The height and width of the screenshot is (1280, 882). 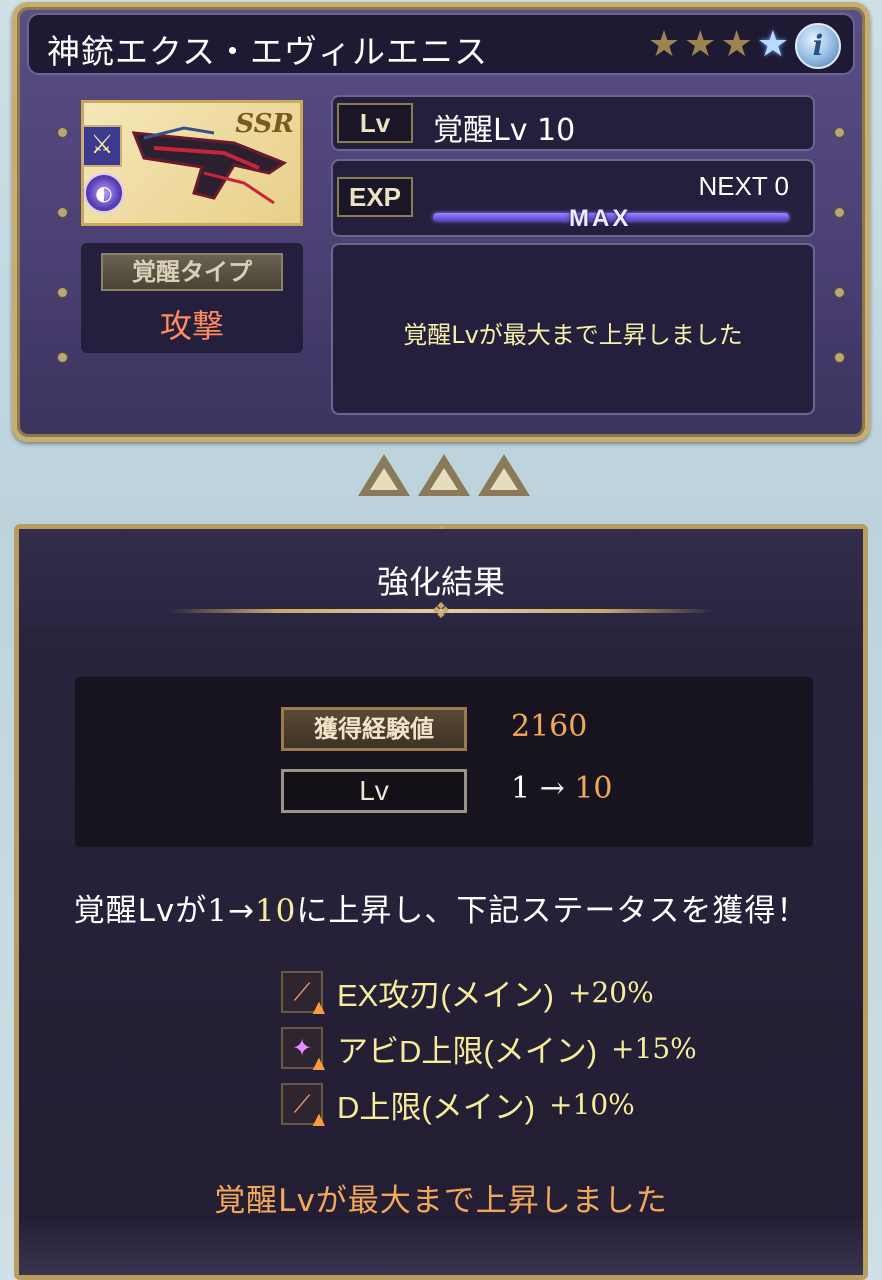 What do you see at coordinates (441, 1245) in the screenshot?
I see `bottom-ornament` at bounding box center [441, 1245].